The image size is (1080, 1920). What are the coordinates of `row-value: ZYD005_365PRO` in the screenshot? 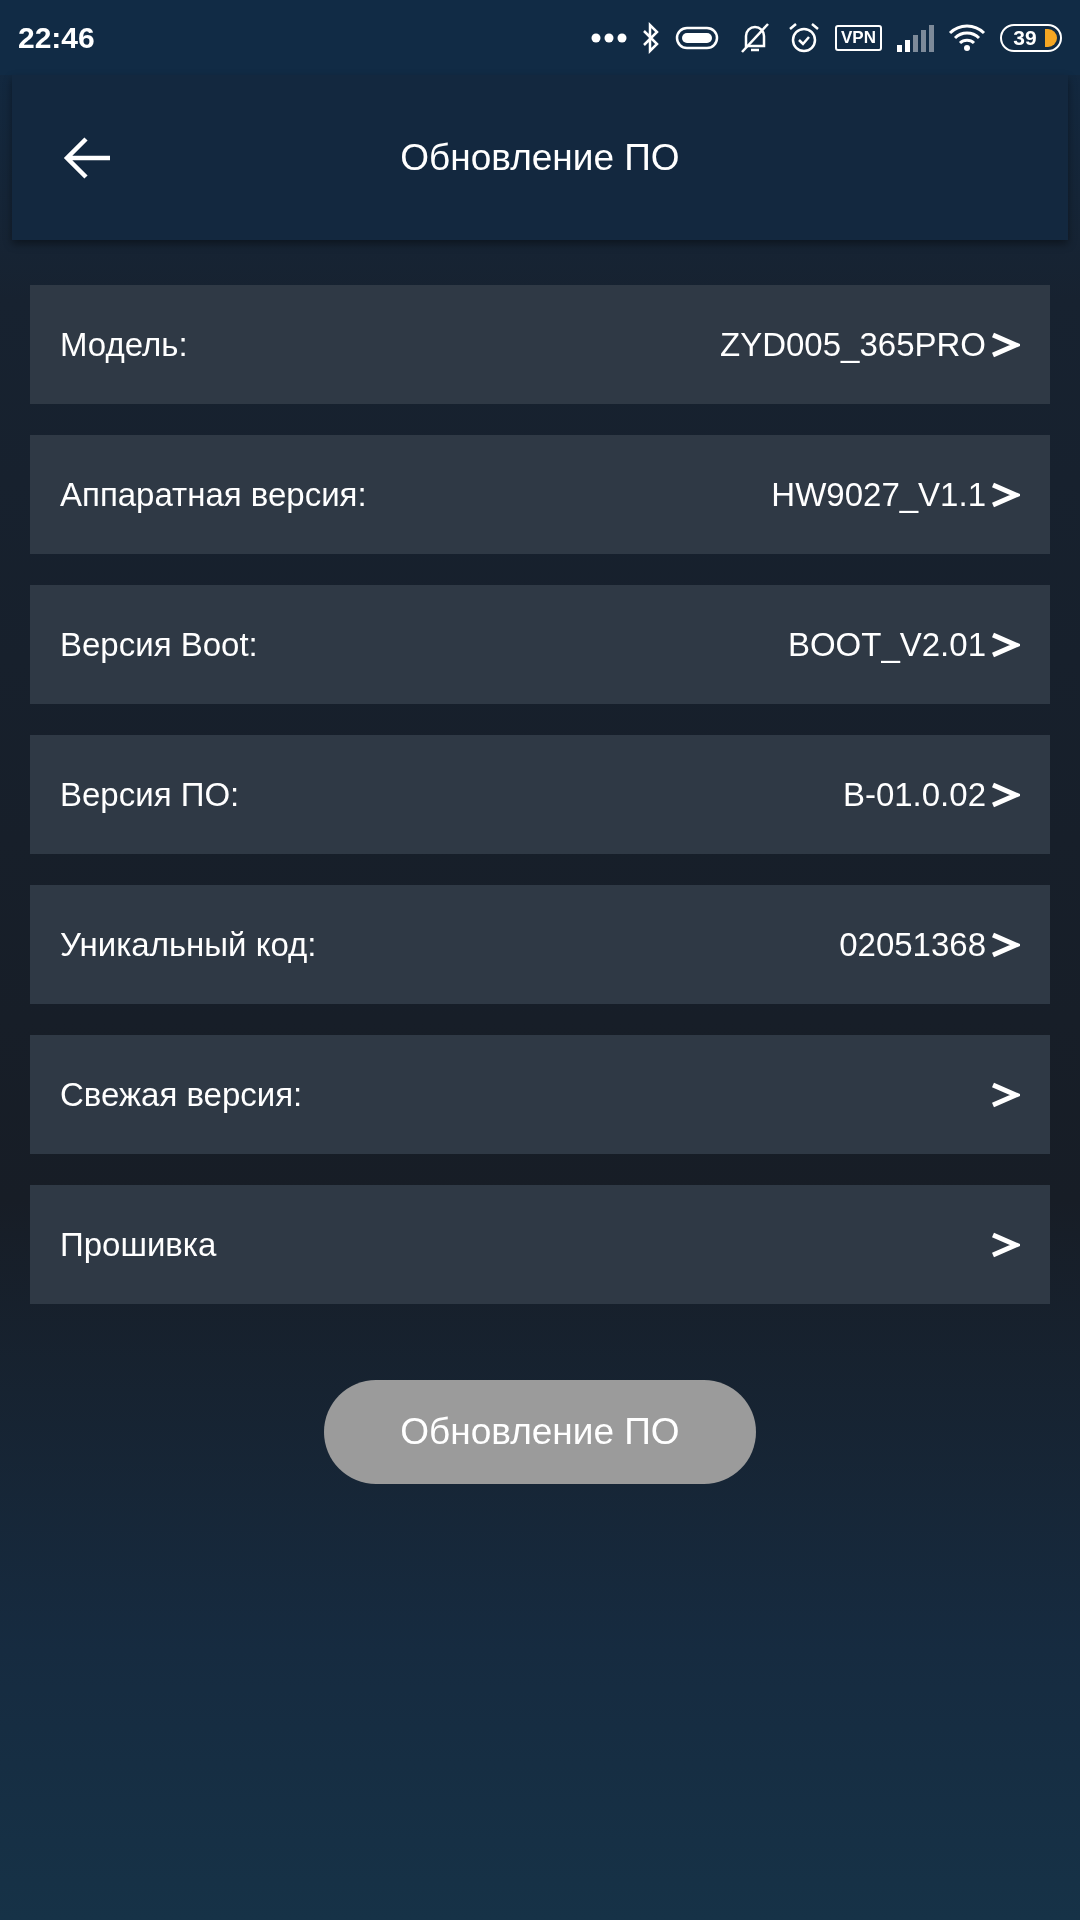 It's located at (853, 344).